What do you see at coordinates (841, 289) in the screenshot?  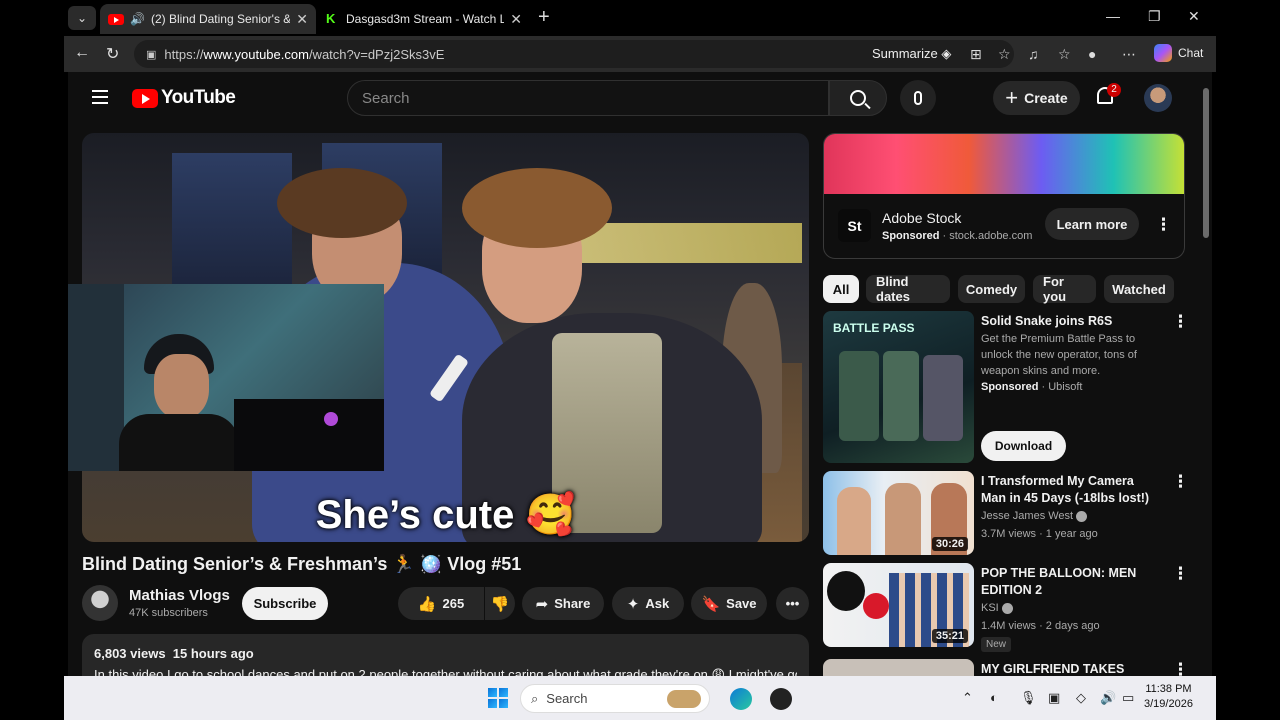 I see `chip-all: All` at bounding box center [841, 289].